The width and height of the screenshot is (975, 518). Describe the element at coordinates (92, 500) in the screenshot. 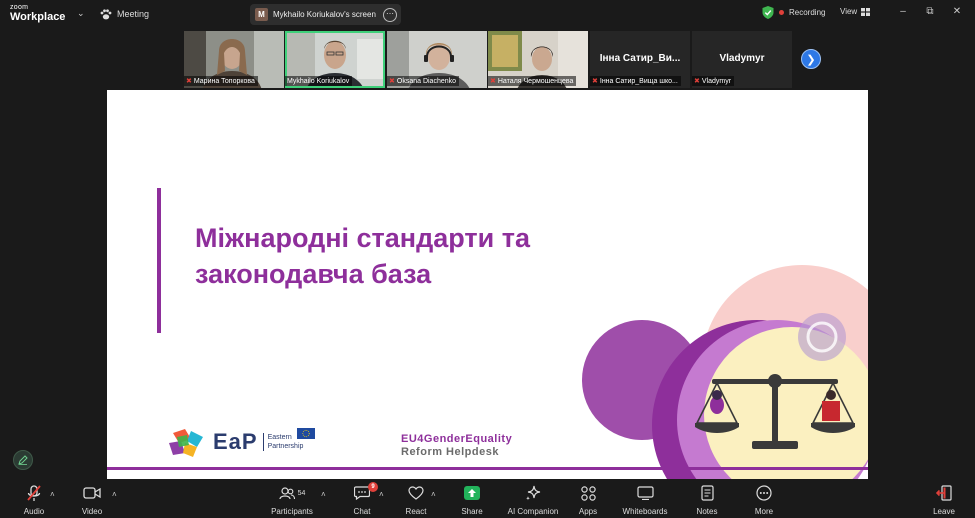

I see `video-button: Video` at that location.